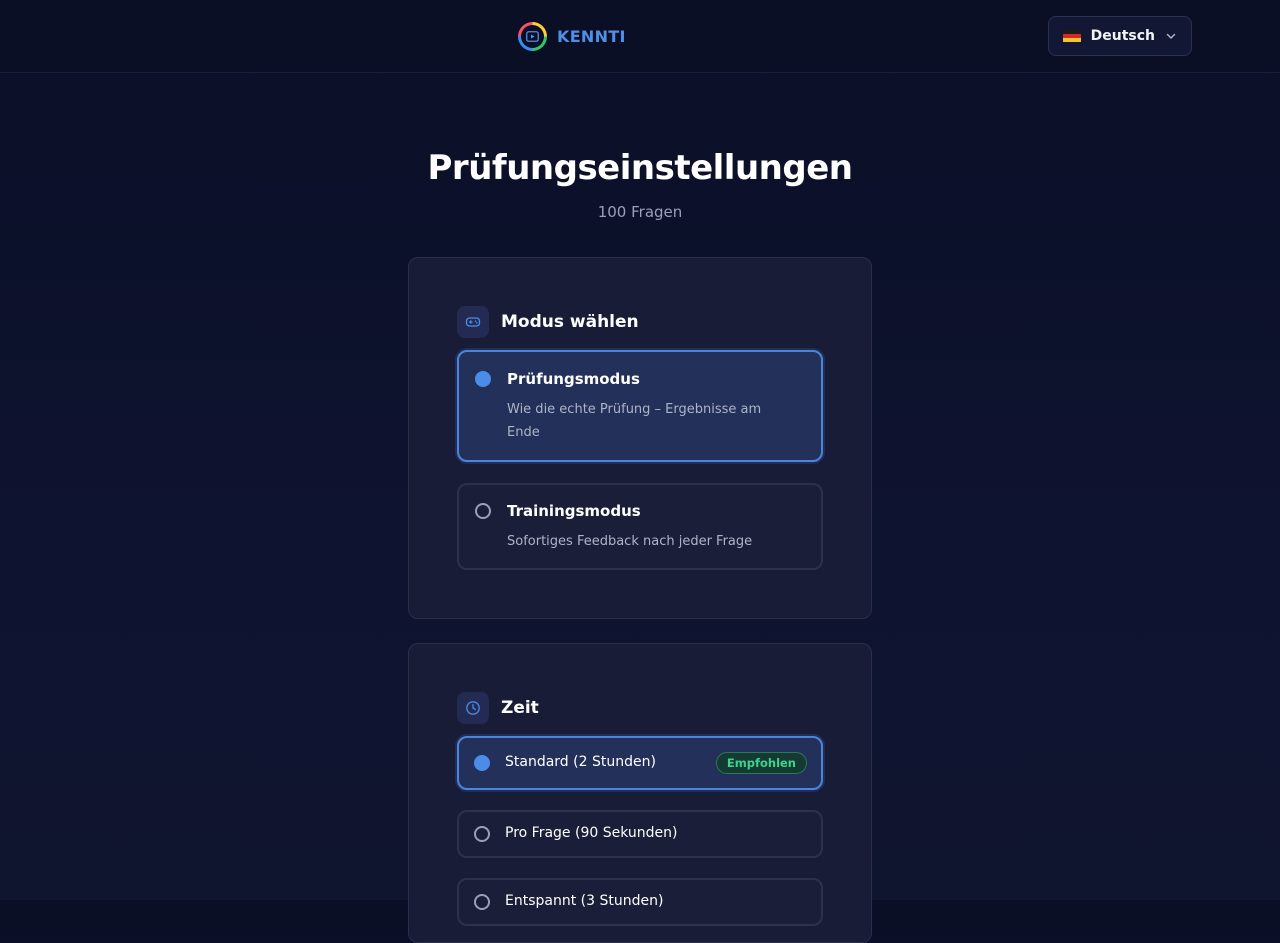 The image size is (1280, 943). I want to click on option-standard-time: Standard (2 Stunden) Empfohlen, so click(640, 763).